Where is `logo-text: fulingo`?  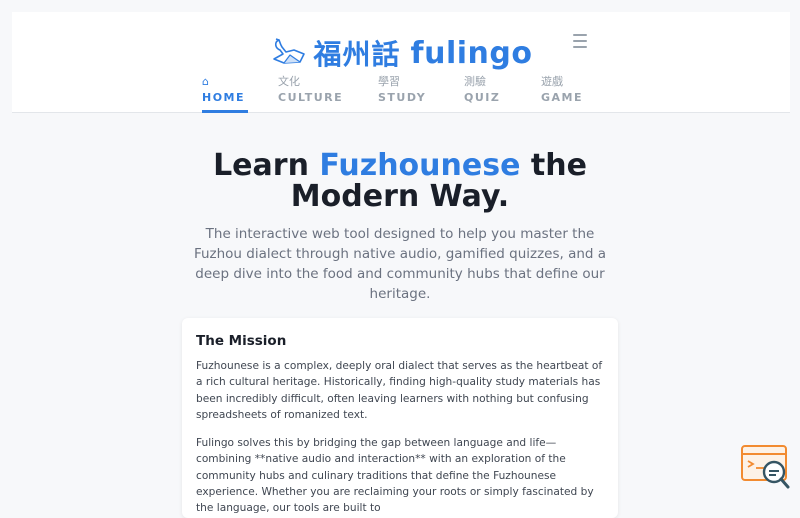 logo-text: fulingo is located at coordinates (471, 53).